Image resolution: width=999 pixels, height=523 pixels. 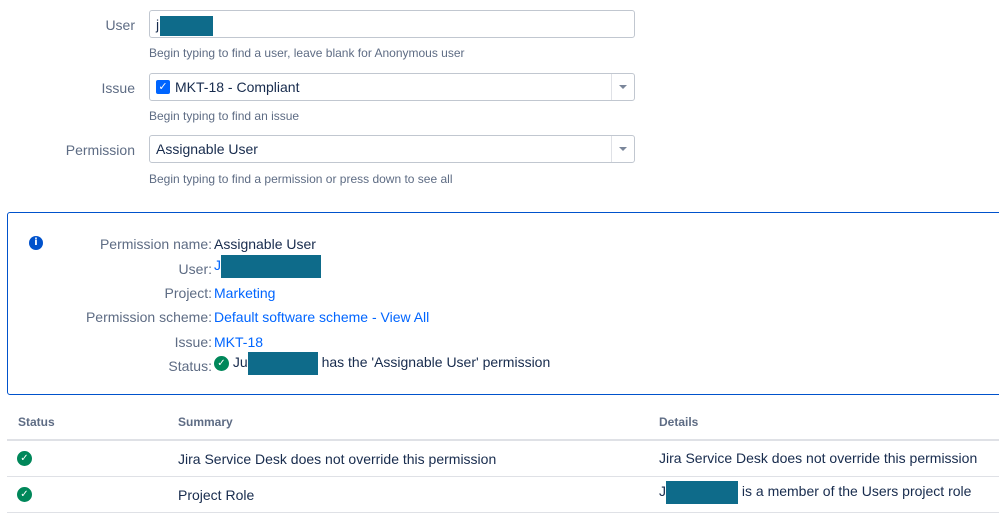 I want to click on user-label: User, so click(x=120, y=25).